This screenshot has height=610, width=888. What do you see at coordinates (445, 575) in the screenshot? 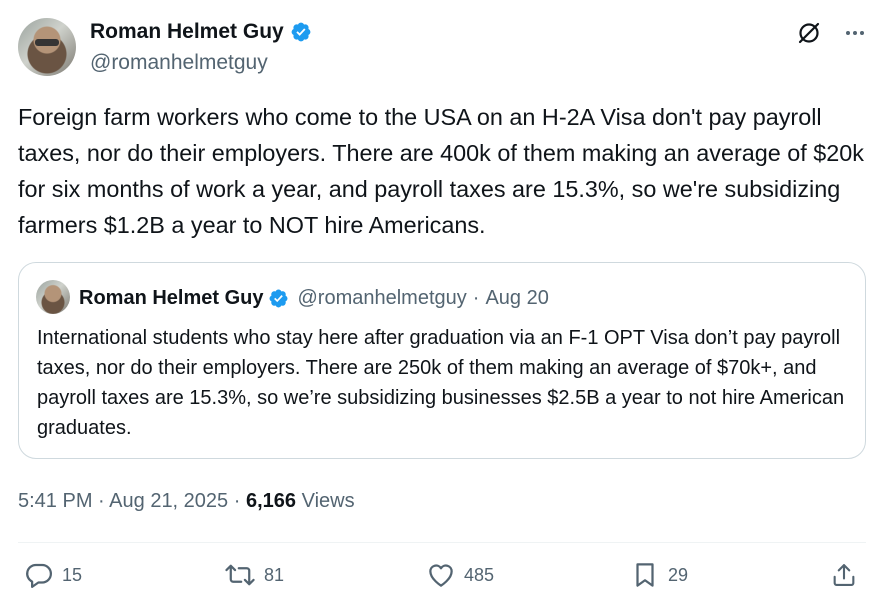
I see `heart-icon` at bounding box center [445, 575].